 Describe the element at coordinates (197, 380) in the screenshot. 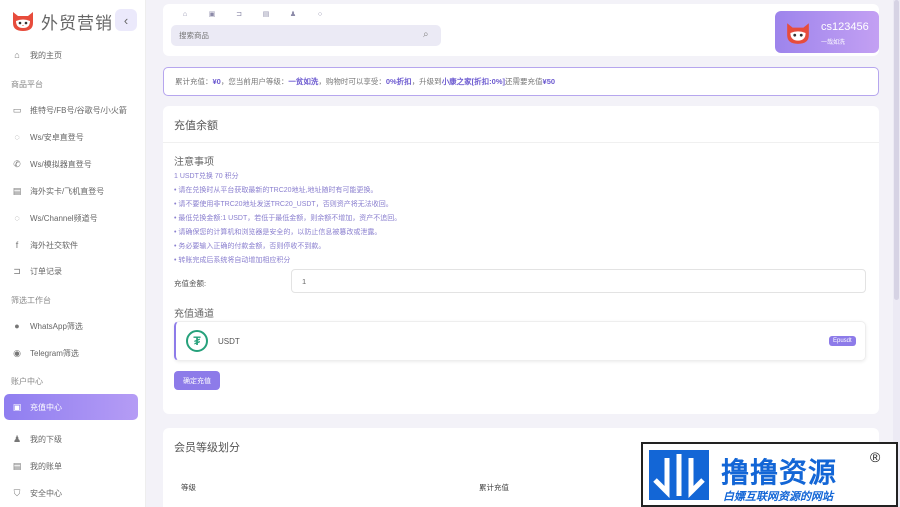

I see `confirm-recharge-button: 确定充值` at that location.